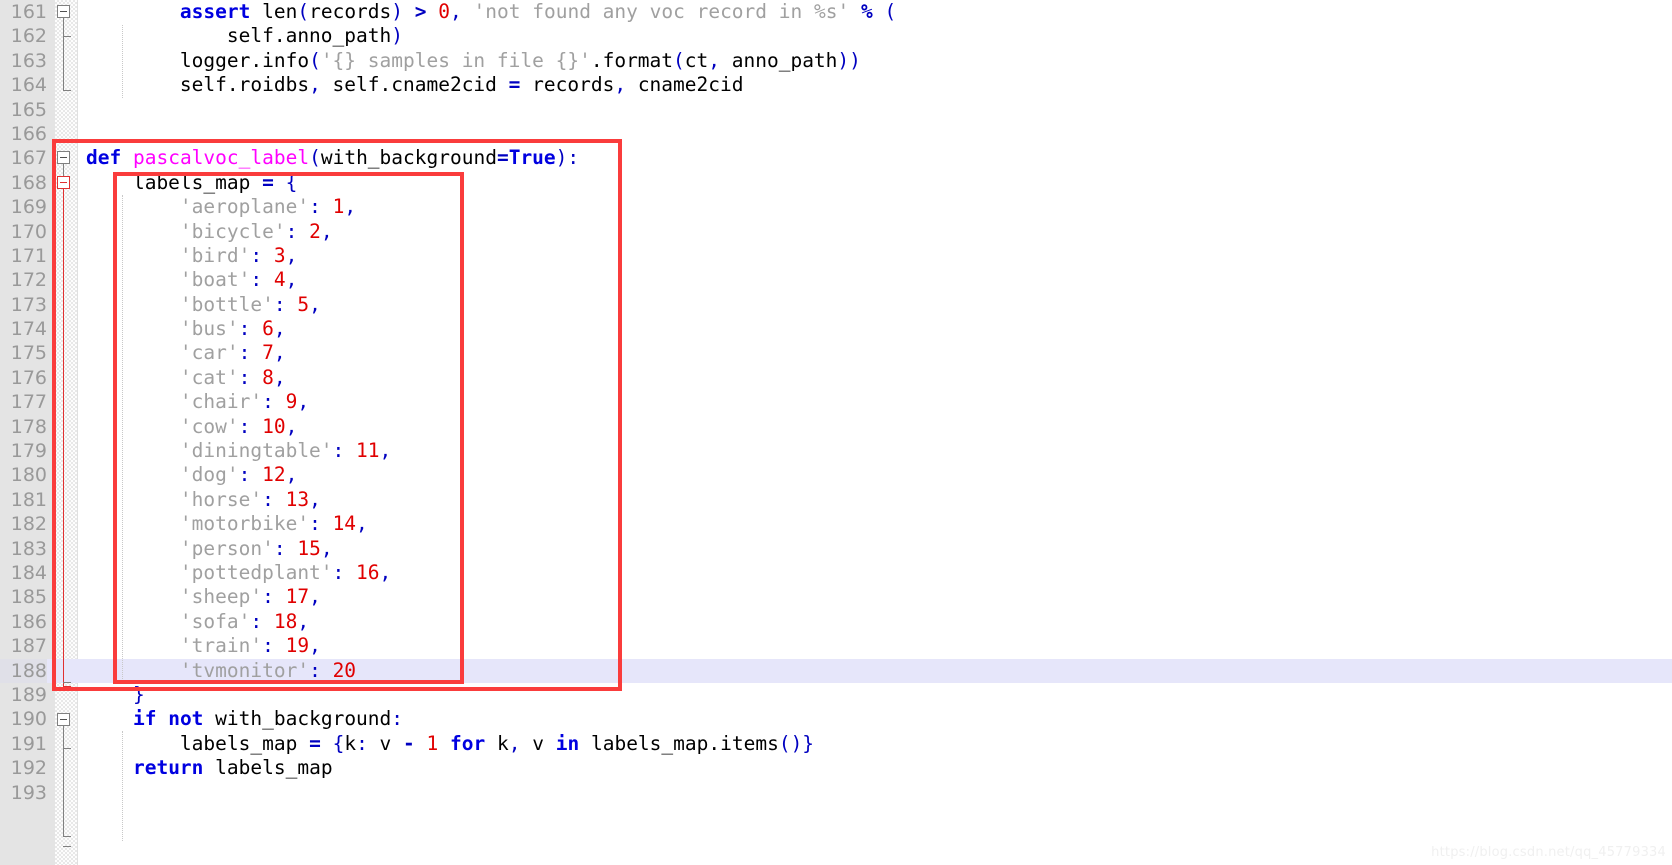 This screenshot has width=1672, height=865. I want to click on token-str: 'diningtable', so click(256, 451).